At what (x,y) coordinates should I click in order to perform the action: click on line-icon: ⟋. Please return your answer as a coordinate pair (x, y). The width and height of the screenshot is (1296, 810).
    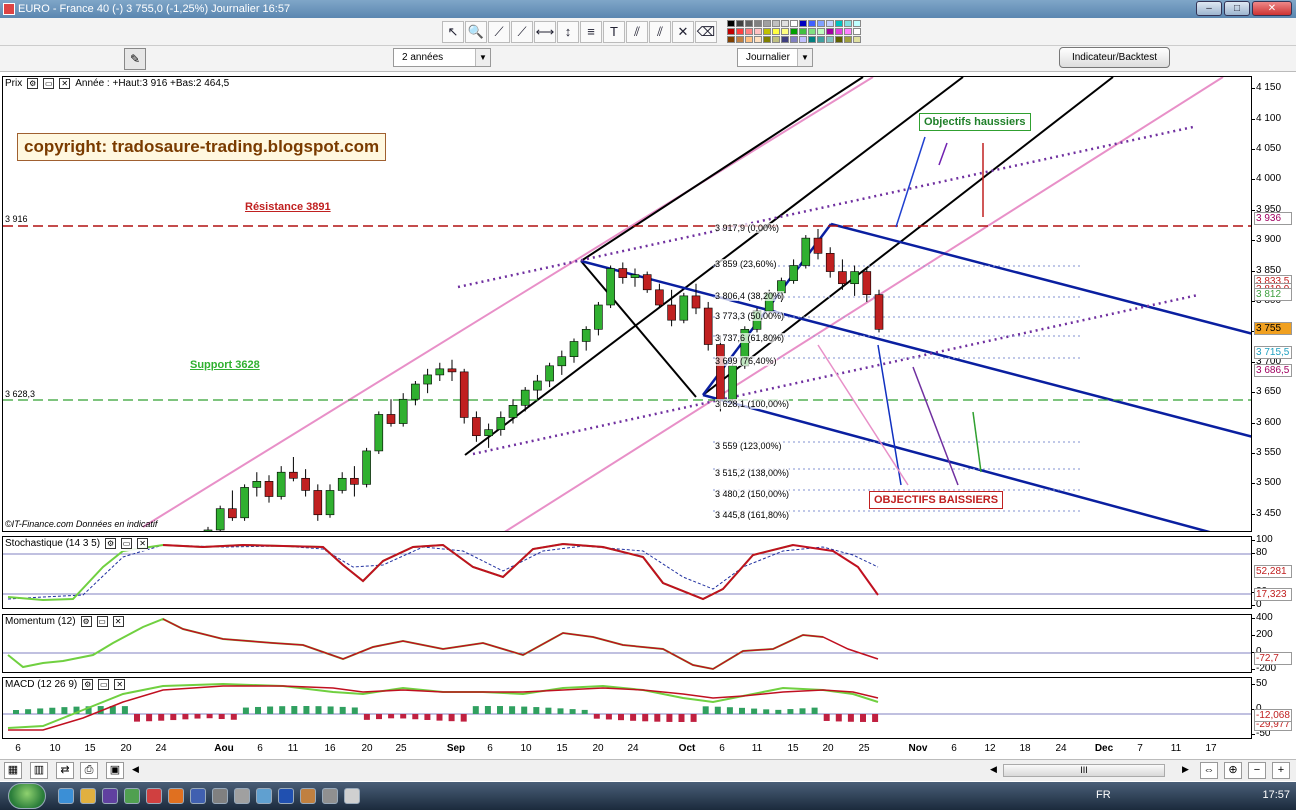
    Looking at the image, I should click on (499, 32).